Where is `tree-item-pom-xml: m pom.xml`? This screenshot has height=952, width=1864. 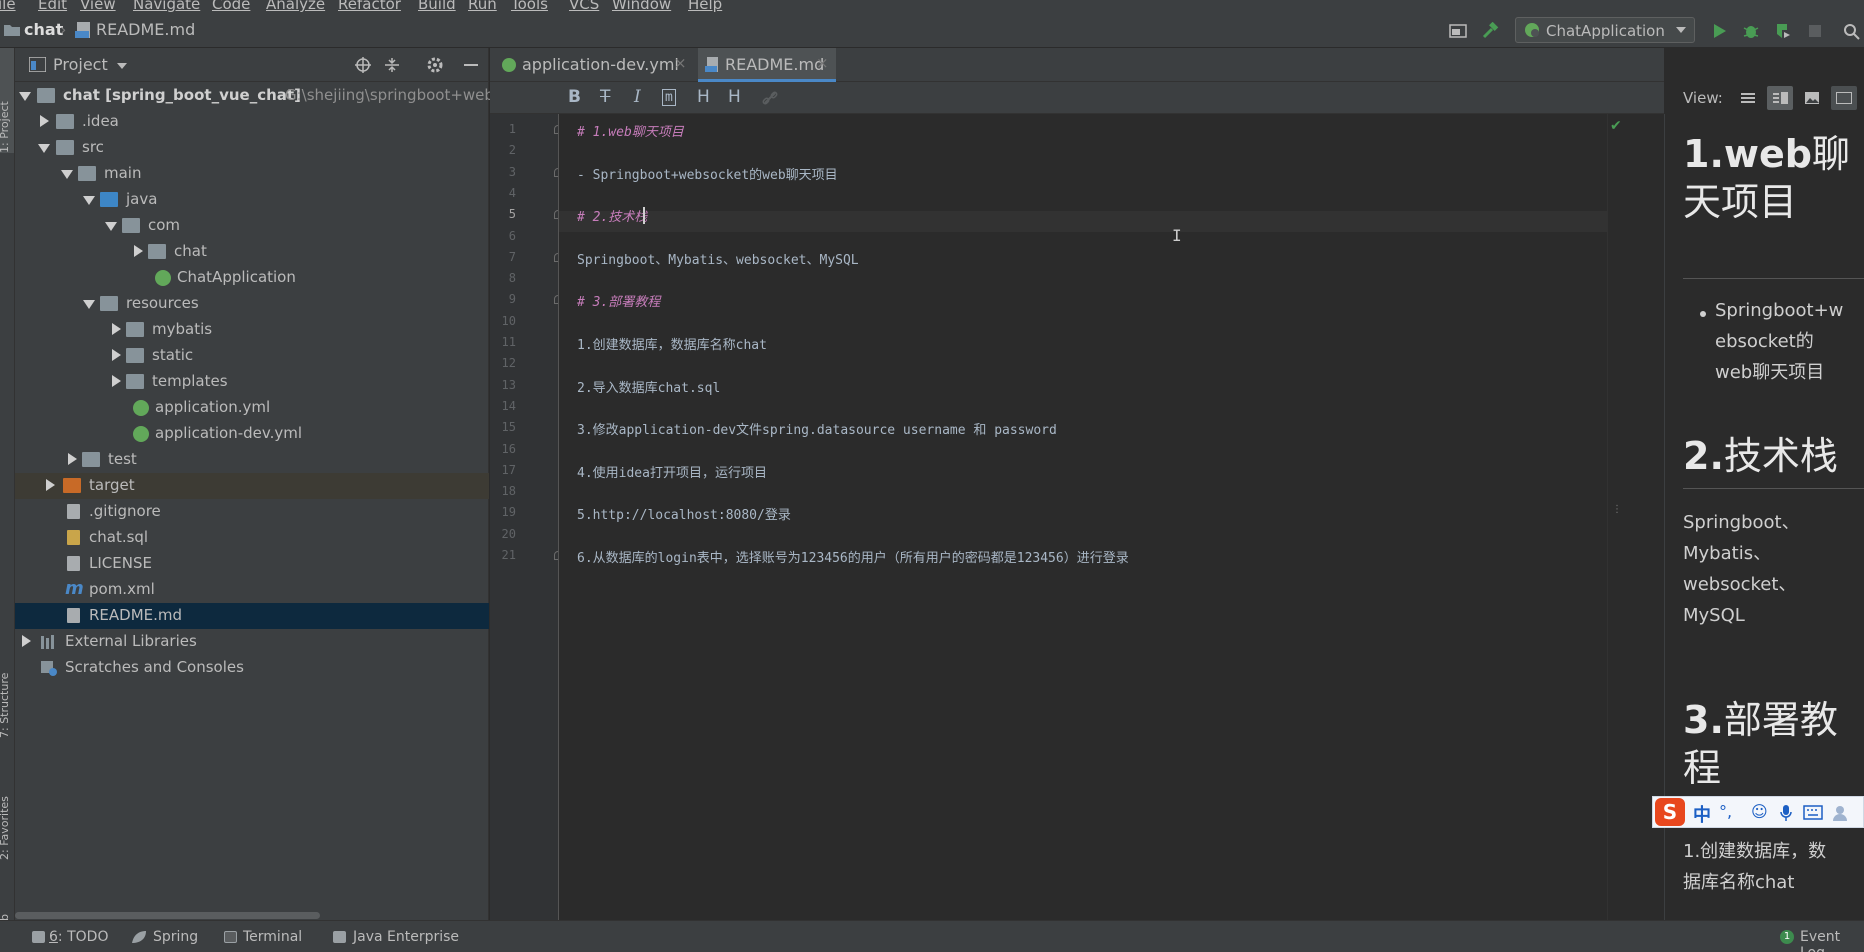 tree-item-pom-xml: m pom.xml is located at coordinates (252, 590).